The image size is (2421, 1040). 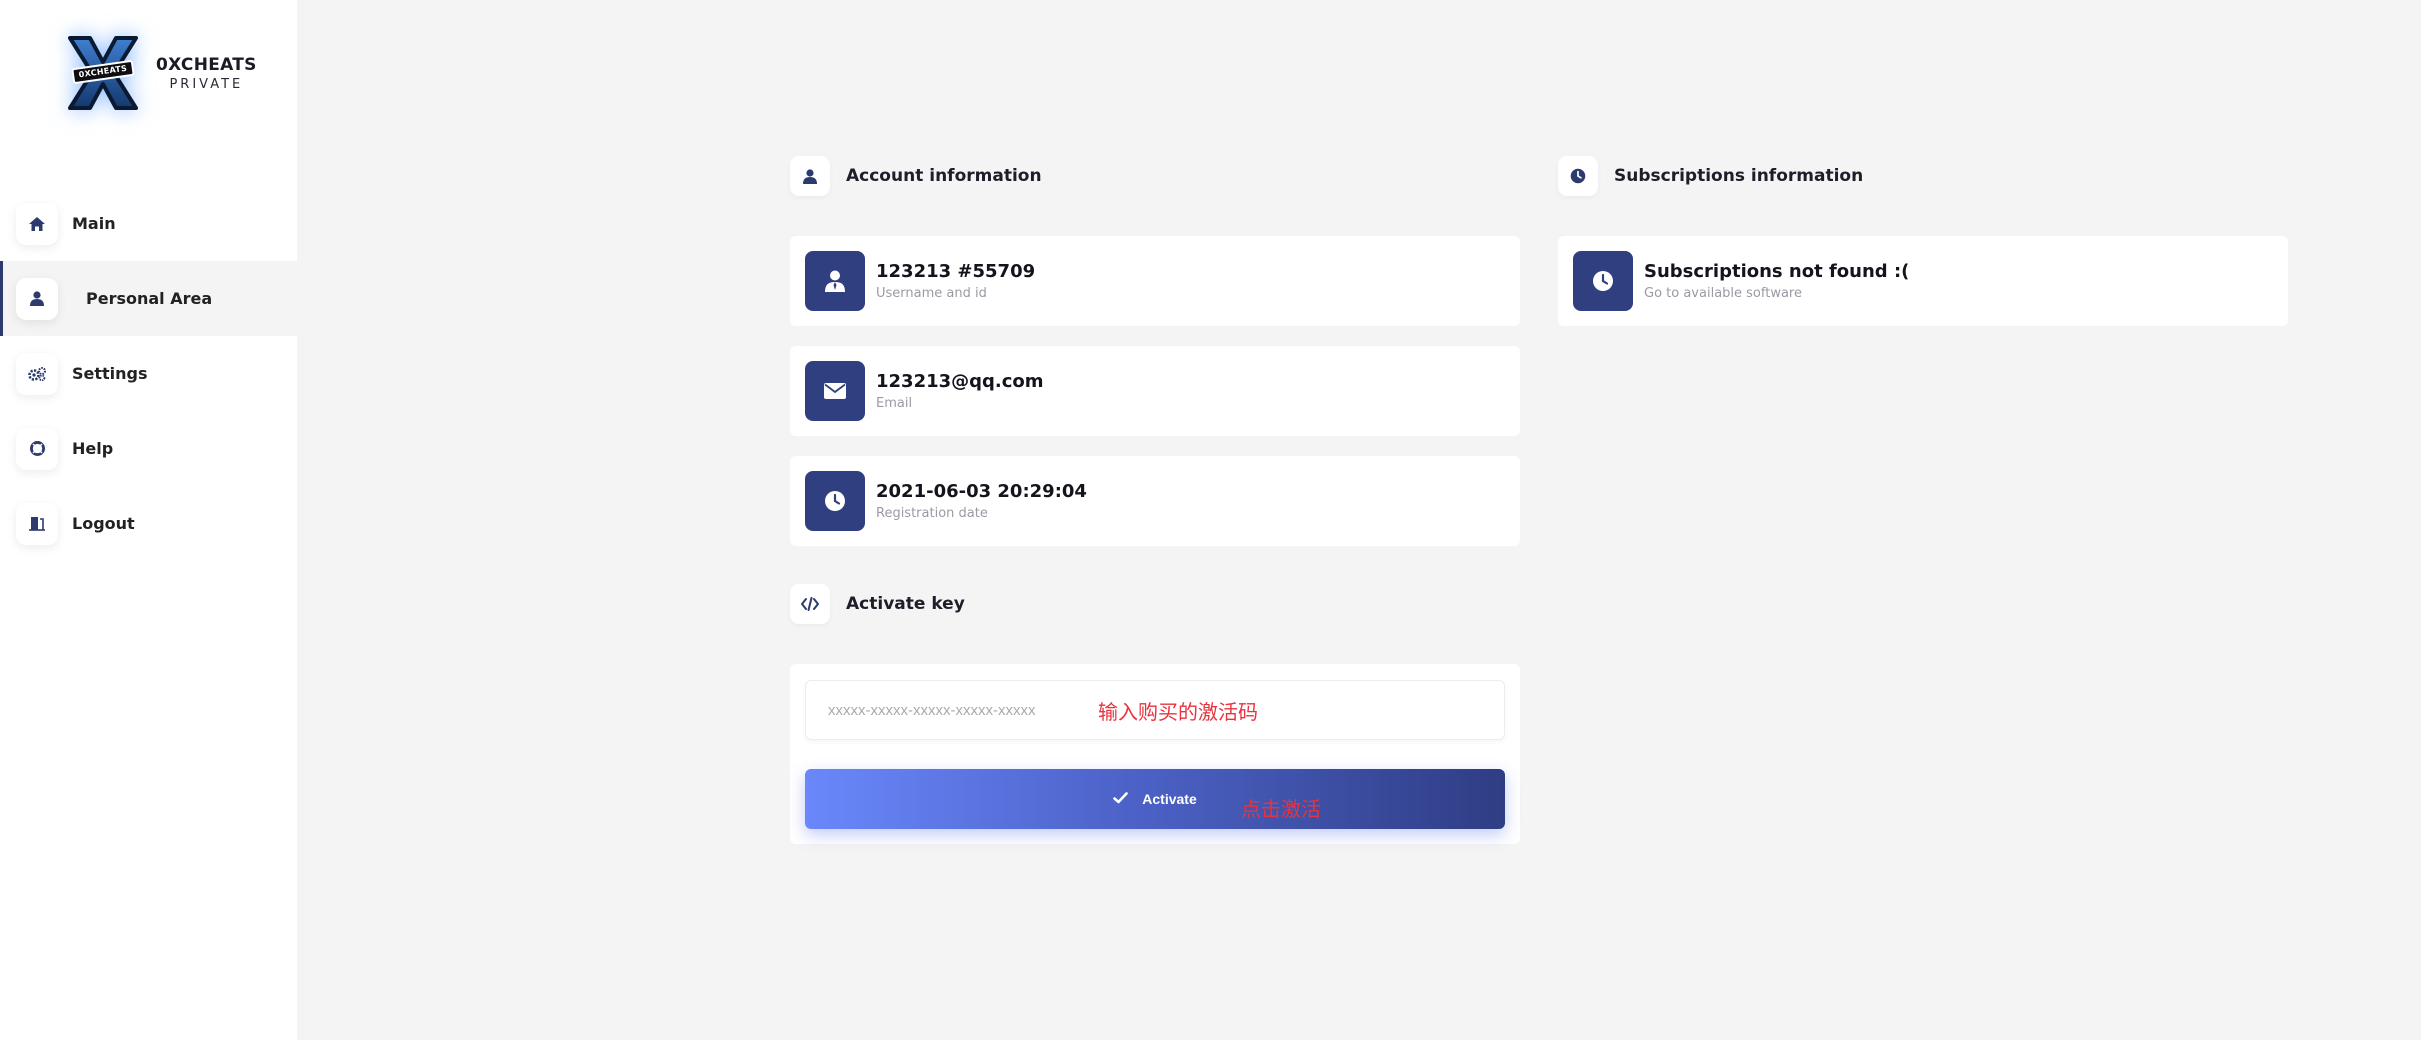 I want to click on registration-text: 2021-06-03 20:29:04 Registration date, so click(x=981, y=501).